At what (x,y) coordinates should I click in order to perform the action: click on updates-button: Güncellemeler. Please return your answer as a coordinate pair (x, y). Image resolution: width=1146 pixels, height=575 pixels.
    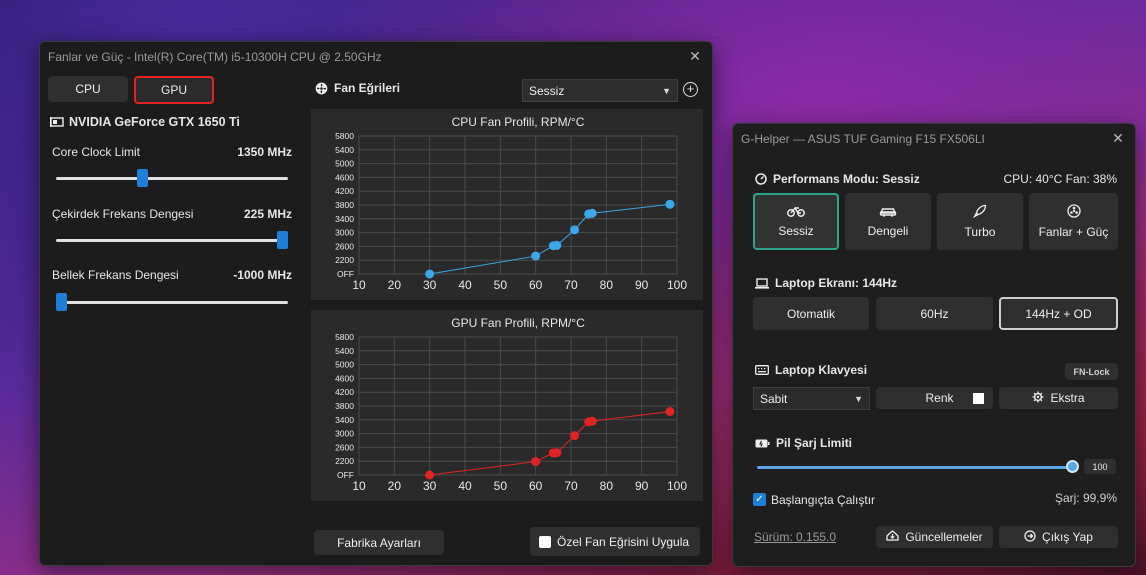
    Looking at the image, I should click on (934, 537).